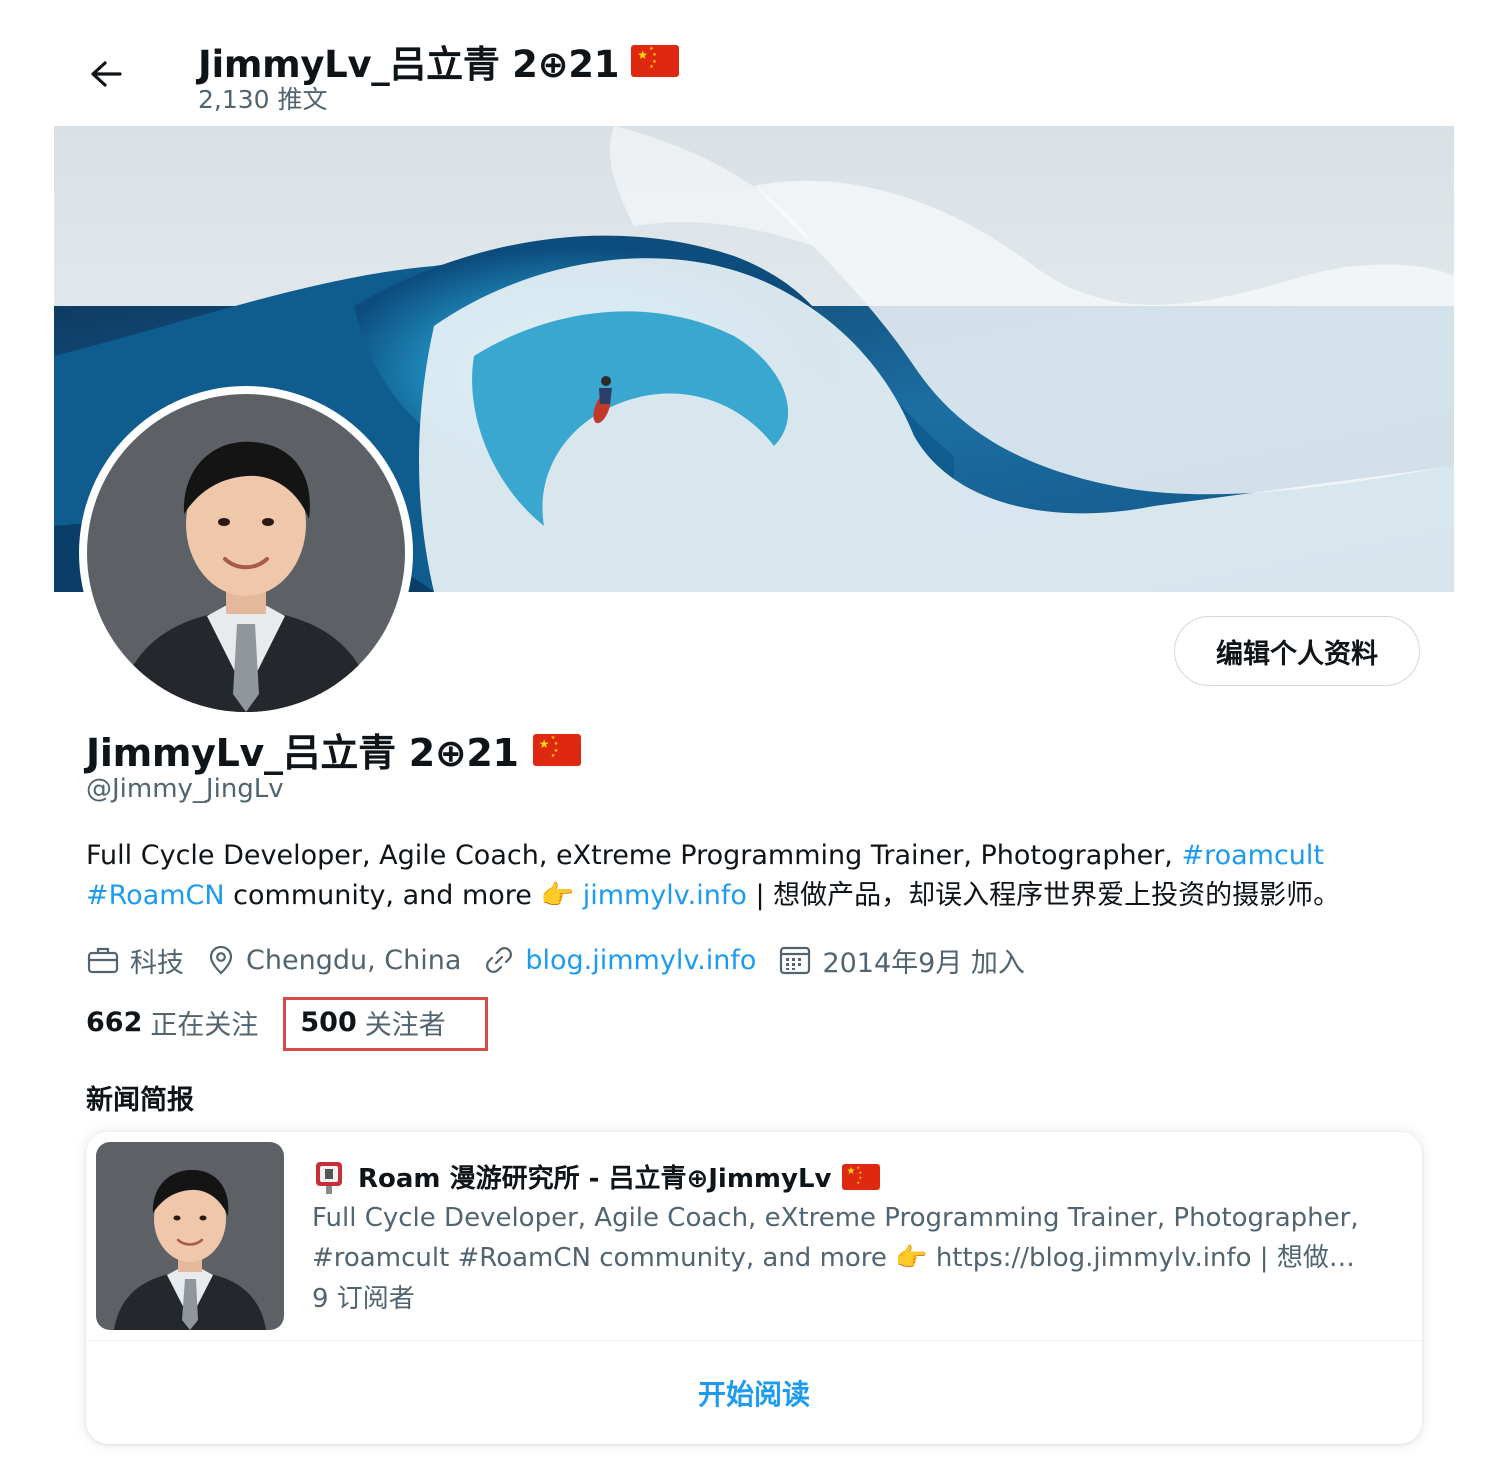  I want to click on meta-category: 科技, so click(135, 960).